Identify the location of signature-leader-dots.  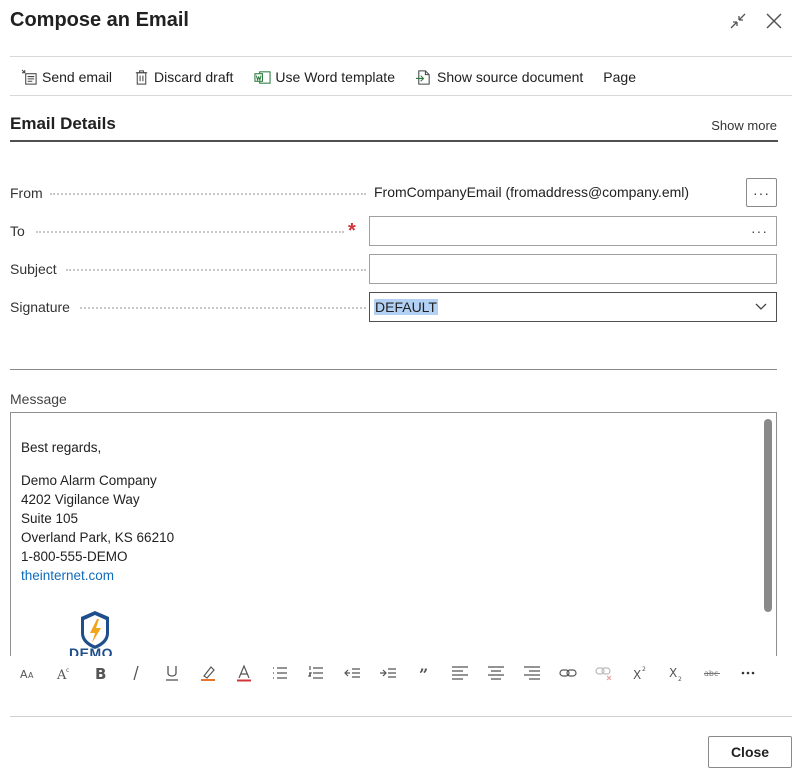
(223, 308).